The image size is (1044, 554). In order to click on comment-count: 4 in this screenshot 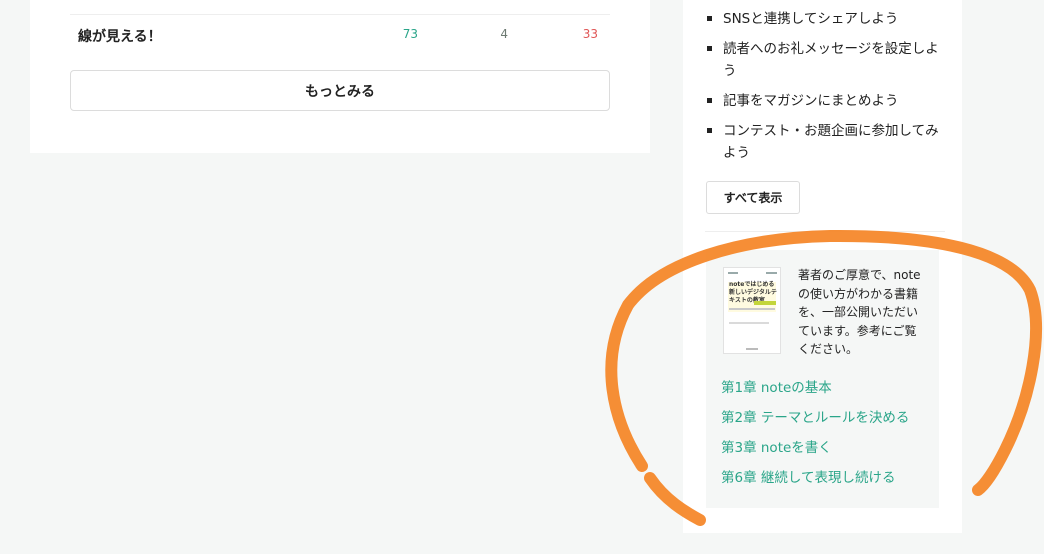, I will do `click(504, 34)`.